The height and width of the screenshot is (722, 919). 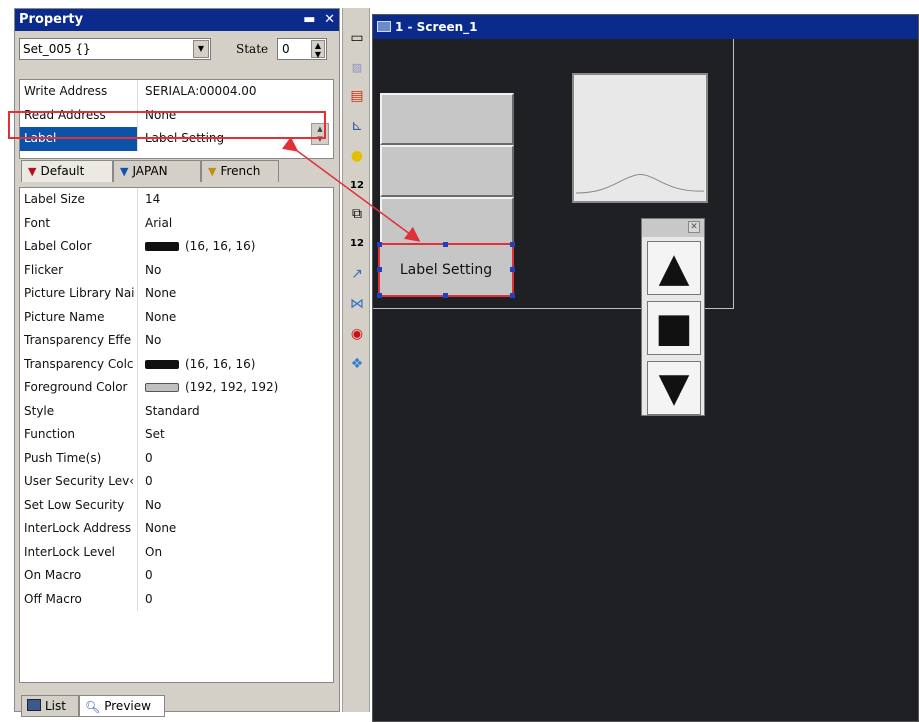 What do you see at coordinates (674, 328) in the screenshot?
I see `stop-button: ■` at bounding box center [674, 328].